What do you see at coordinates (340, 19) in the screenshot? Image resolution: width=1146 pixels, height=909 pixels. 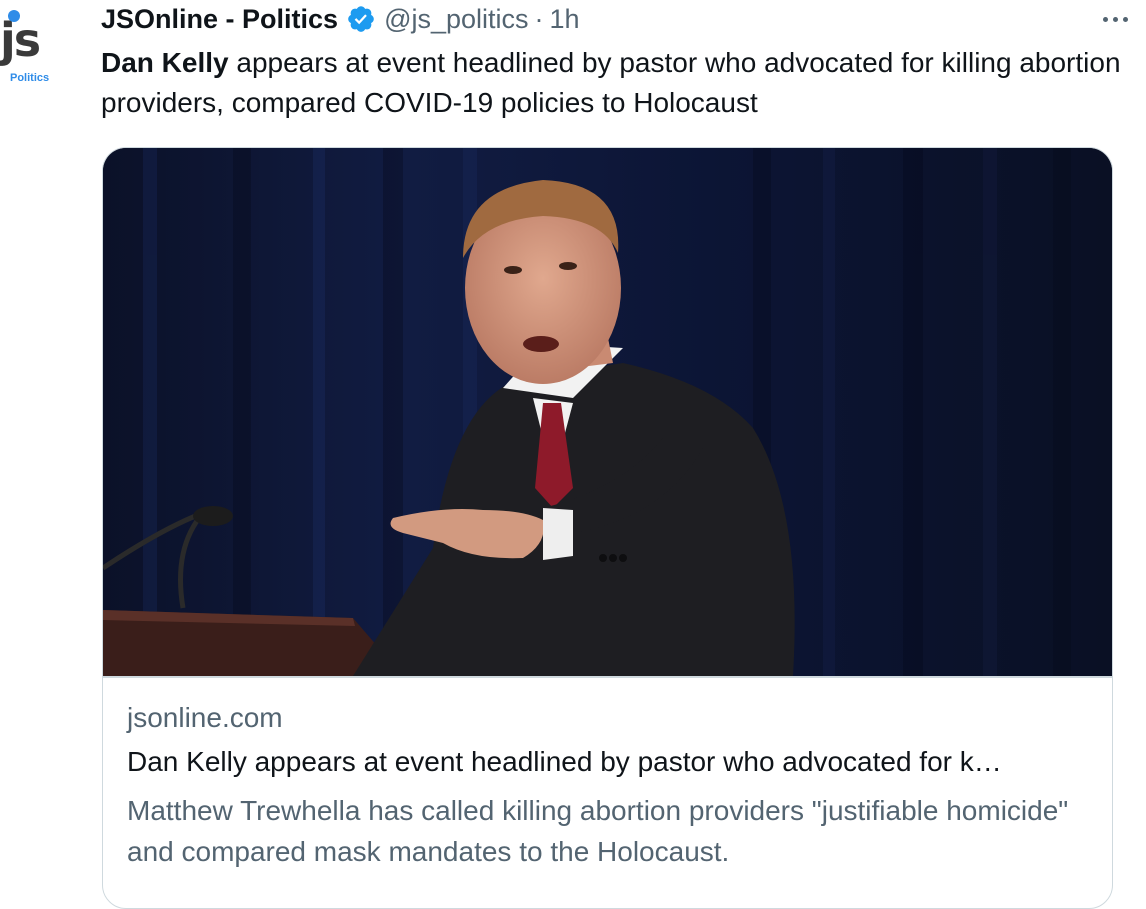 I see `tweet-header: JSOnline - Politics @js_politics · 1h` at bounding box center [340, 19].